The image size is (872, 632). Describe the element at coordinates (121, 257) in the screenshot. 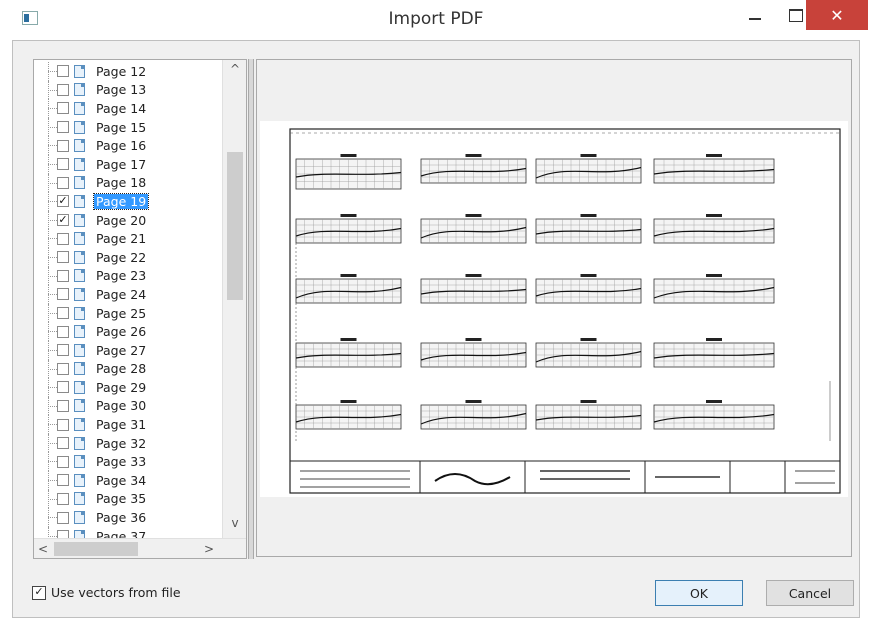

I see `page-label: Page 22` at that location.